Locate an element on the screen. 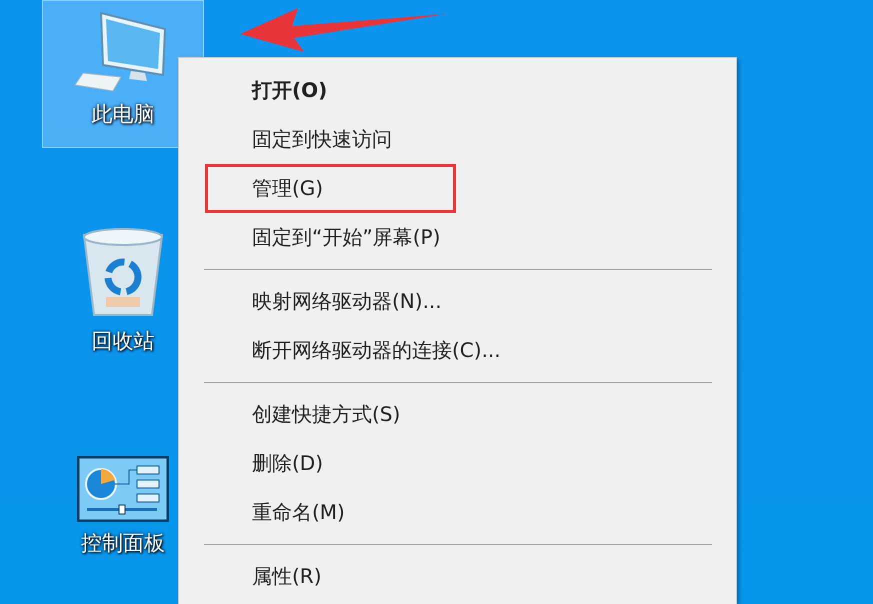 This screenshot has height=604, width=873. menu-item: 删除(D) is located at coordinates (269, 463).